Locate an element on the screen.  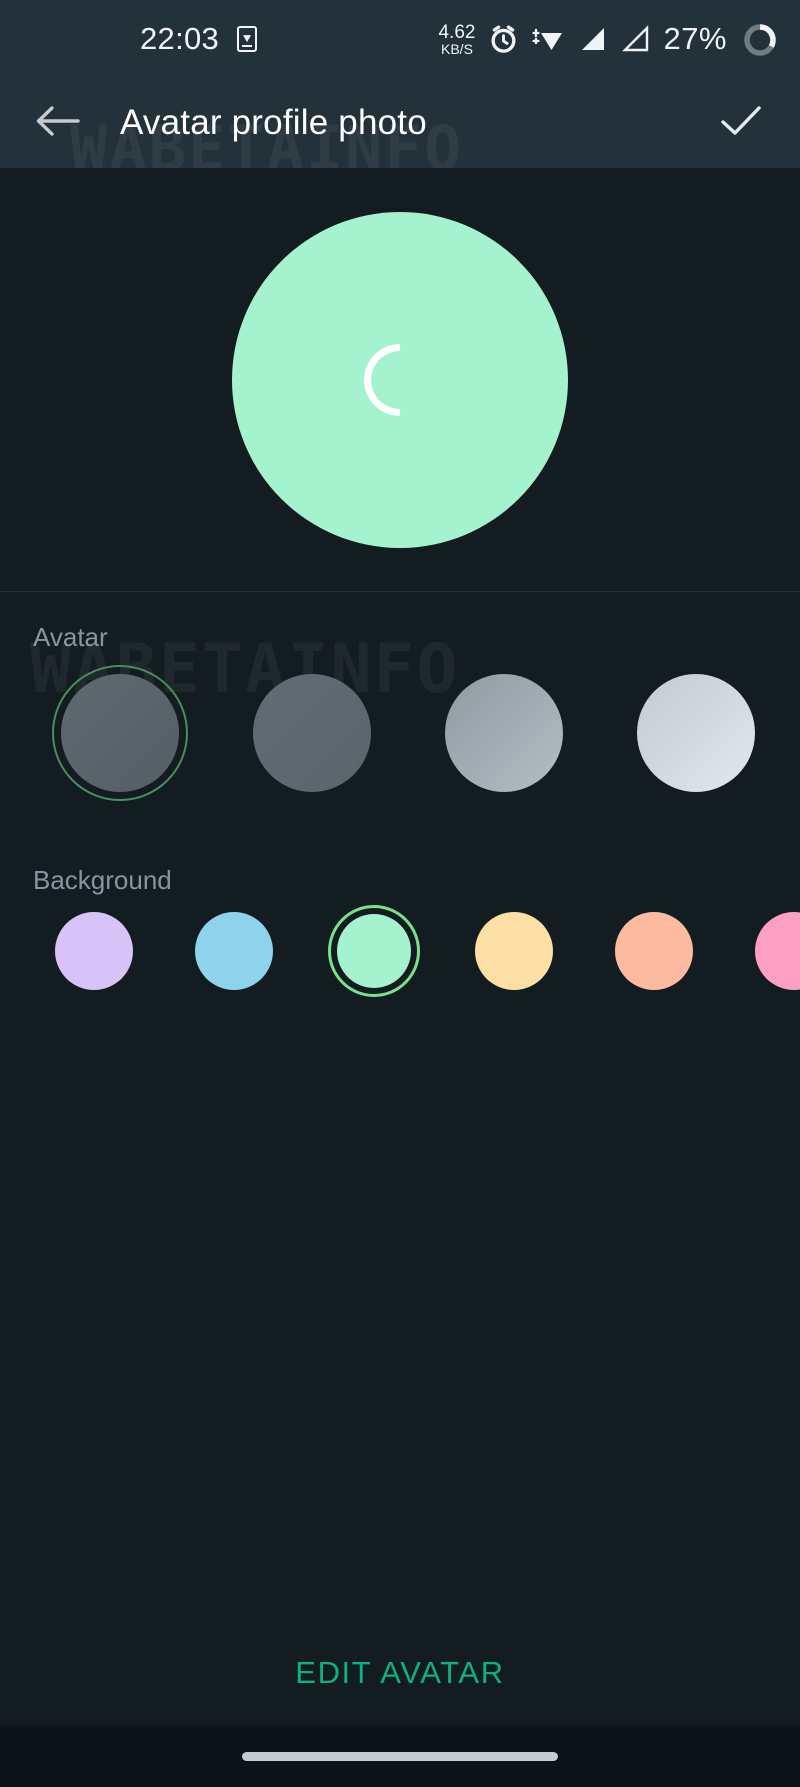
background-color-pink is located at coordinates (774, 951).